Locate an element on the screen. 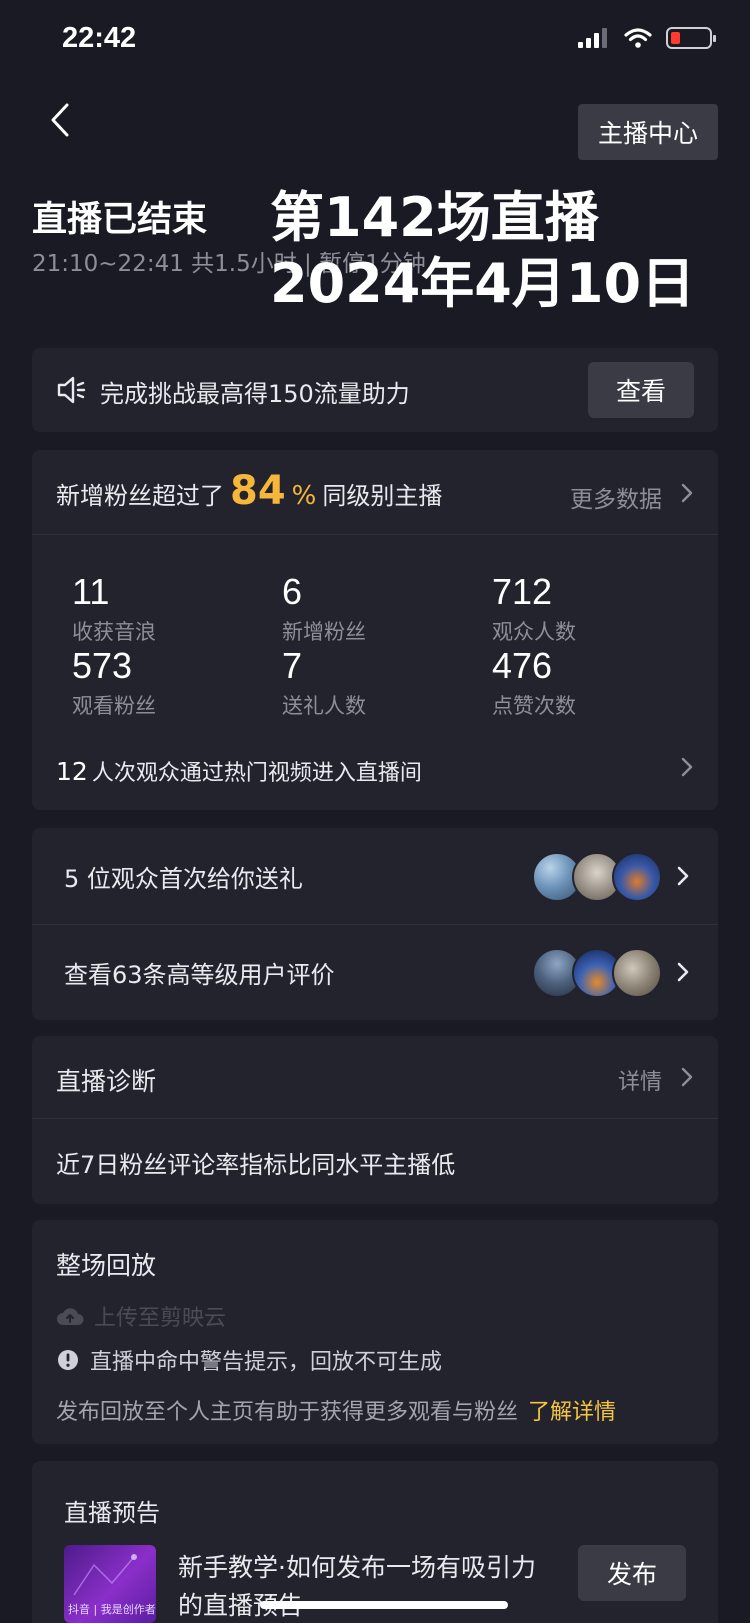  overlay-session-date: 2024年4月10日 is located at coordinates (483, 283).